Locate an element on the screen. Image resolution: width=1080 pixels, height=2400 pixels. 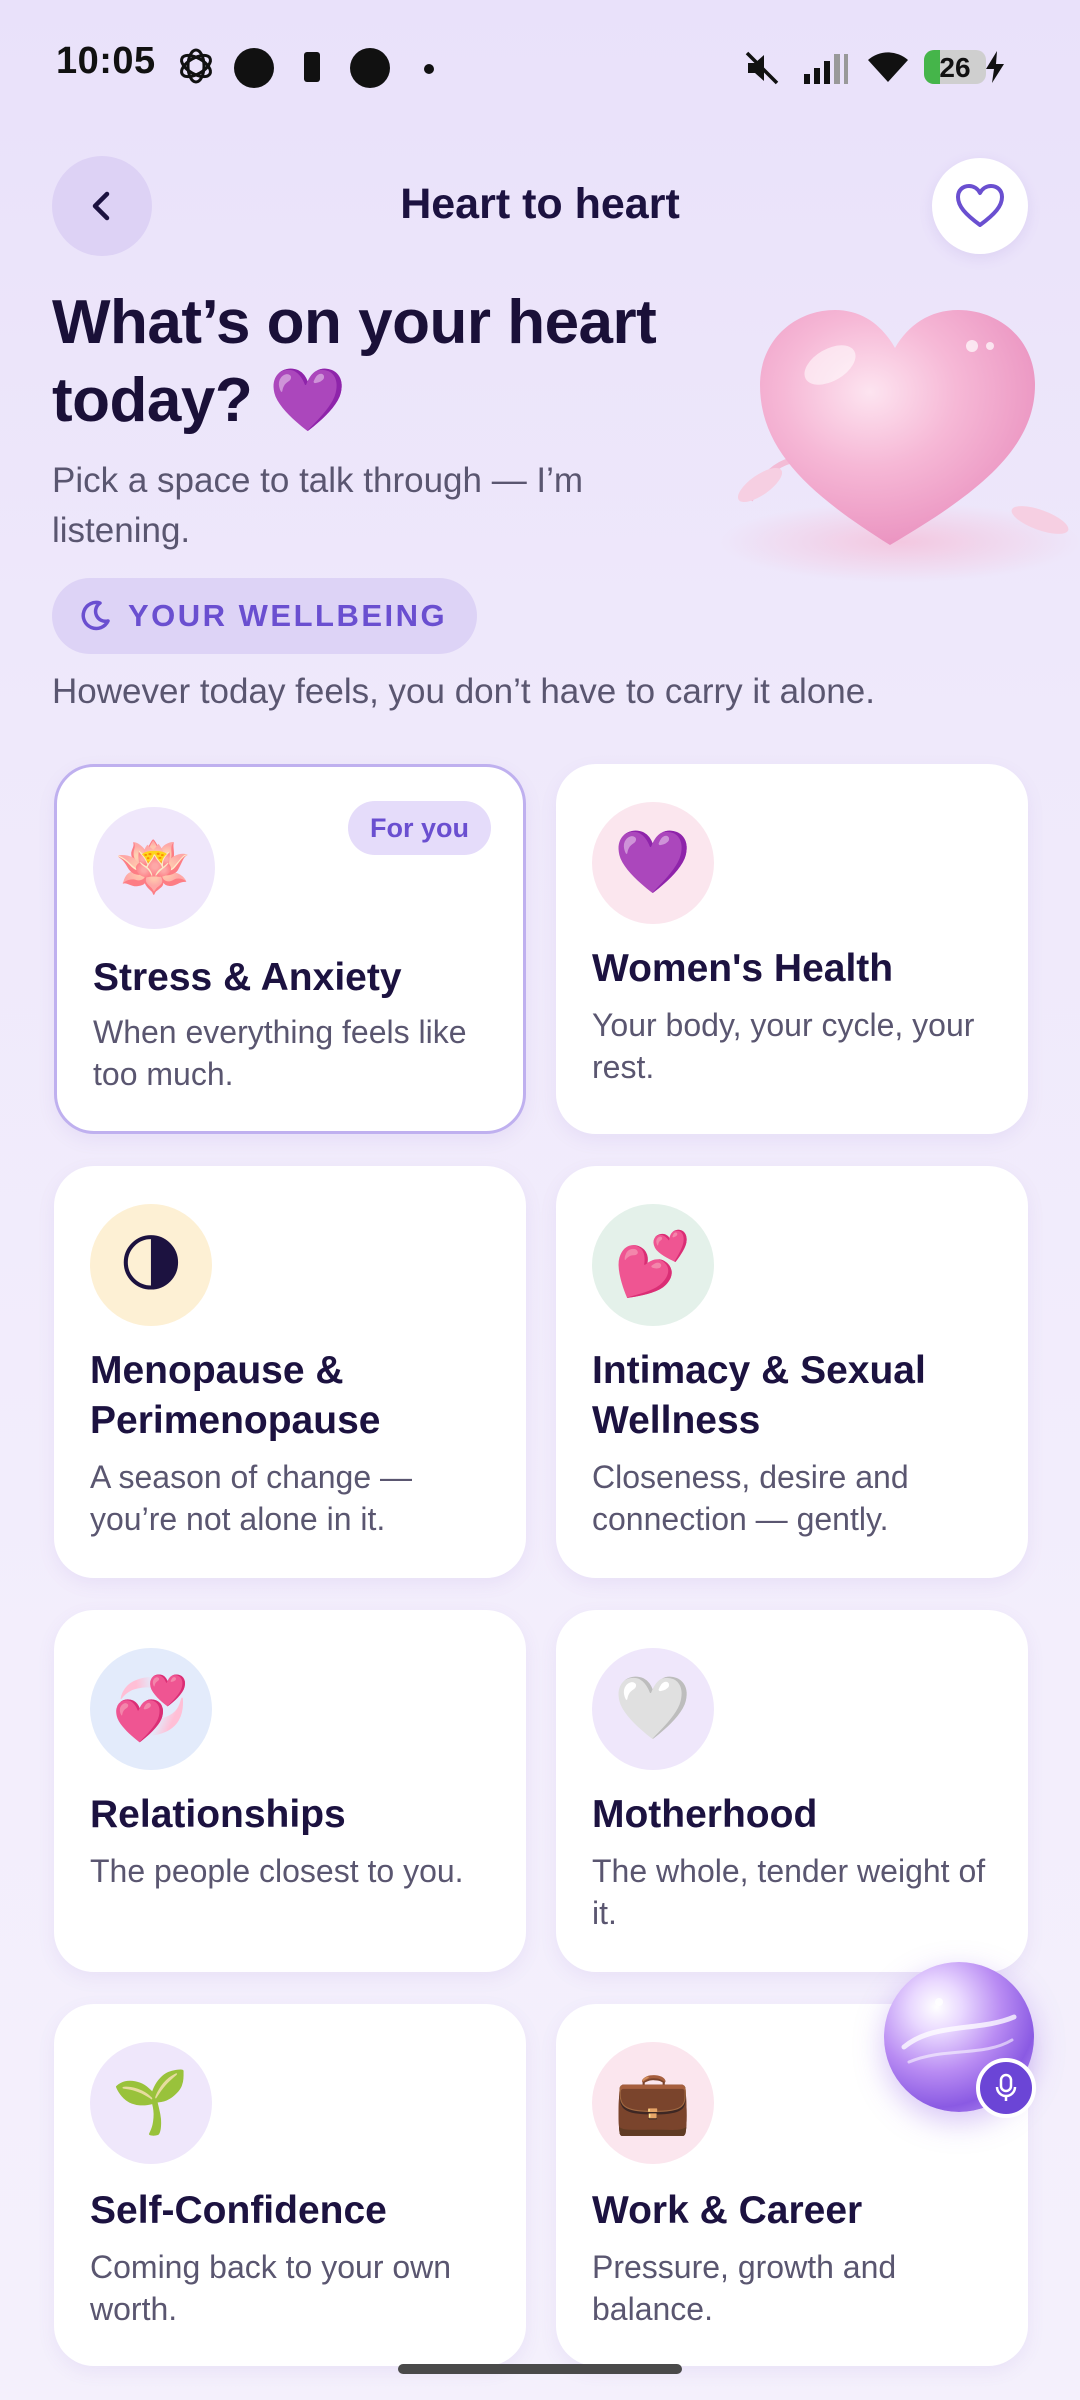
for-you-badge: For you is located at coordinates (419, 828).